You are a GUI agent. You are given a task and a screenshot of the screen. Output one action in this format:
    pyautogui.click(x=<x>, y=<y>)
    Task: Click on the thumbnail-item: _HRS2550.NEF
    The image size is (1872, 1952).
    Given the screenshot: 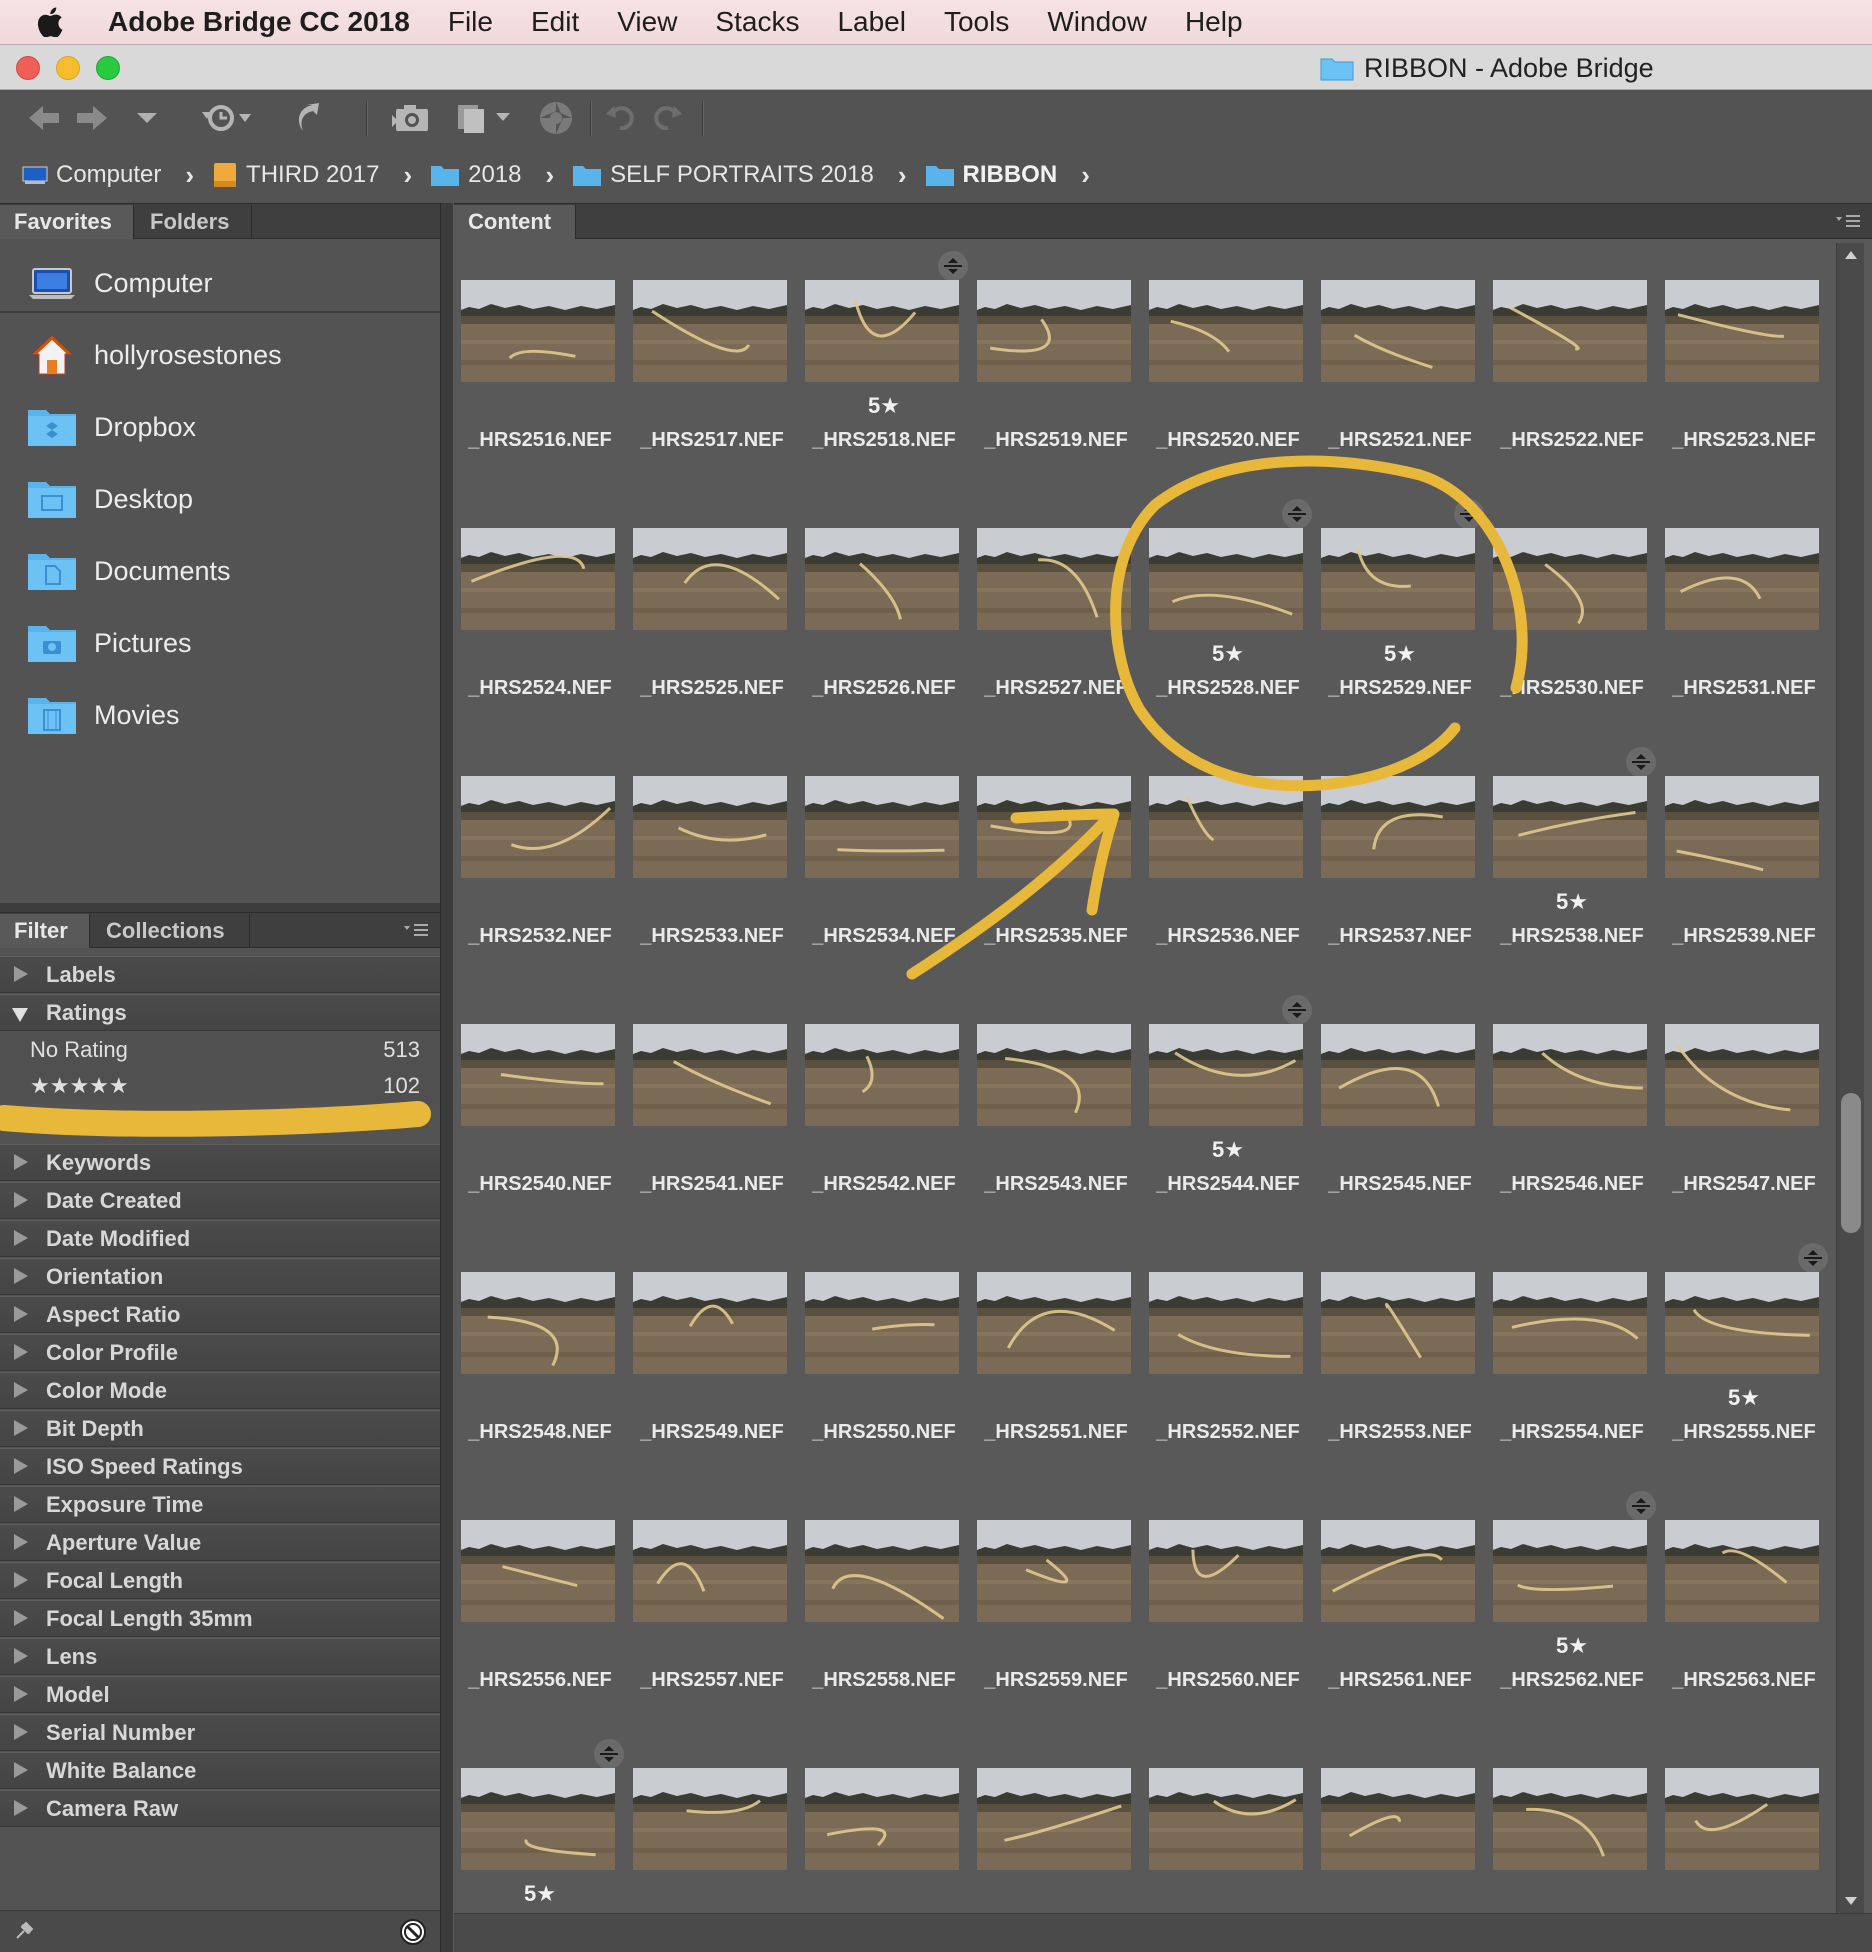 What is the action you would take?
    pyautogui.click(x=884, y=1359)
    